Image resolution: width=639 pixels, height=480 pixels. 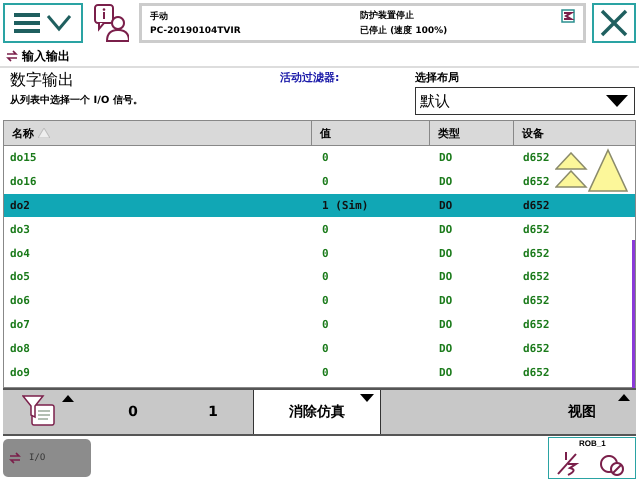 What do you see at coordinates (437, 77) in the screenshot?
I see `layout-label: 选择布局` at bounding box center [437, 77].